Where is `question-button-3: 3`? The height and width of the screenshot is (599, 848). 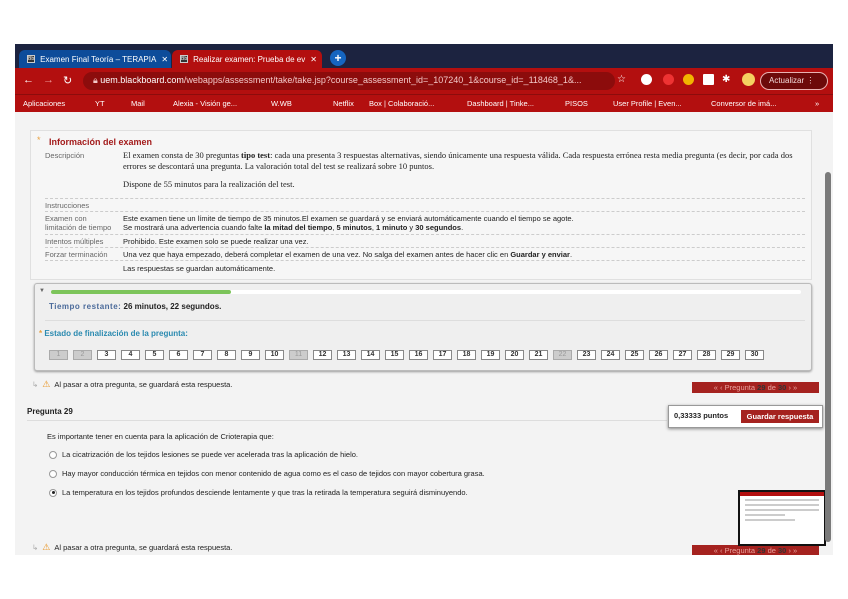 question-button-3: 3 is located at coordinates (106, 355).